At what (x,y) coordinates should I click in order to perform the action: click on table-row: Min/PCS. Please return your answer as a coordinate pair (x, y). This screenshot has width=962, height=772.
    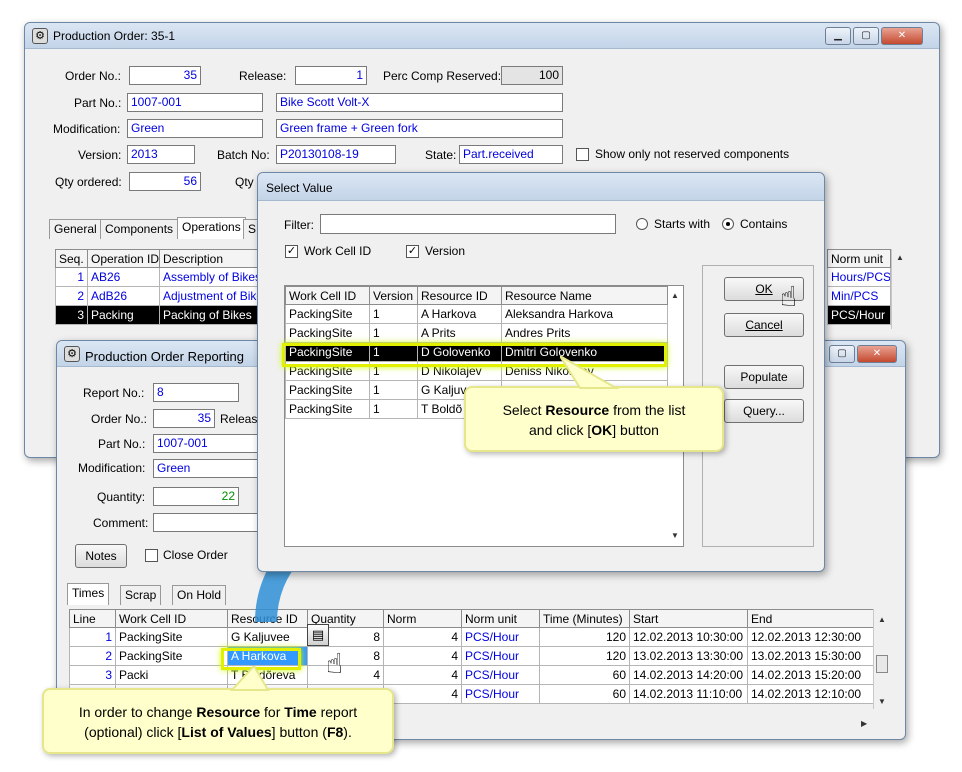
    Looking at the image, I should click on (859, 296).